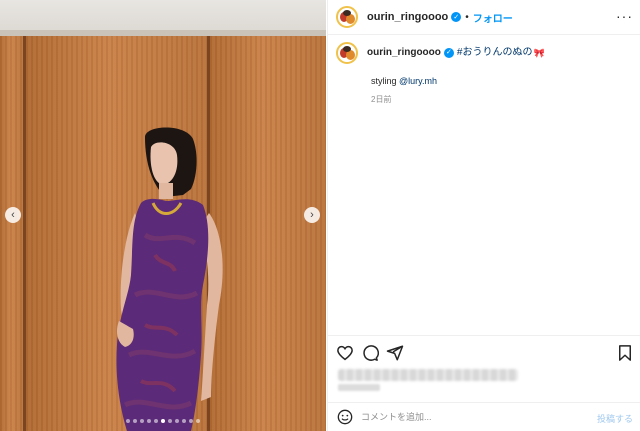 This screenshot has height=431, width=640. Describe the element at coordinates (625, 353) in the screenshot. I see `bookmark-icon` at that location.